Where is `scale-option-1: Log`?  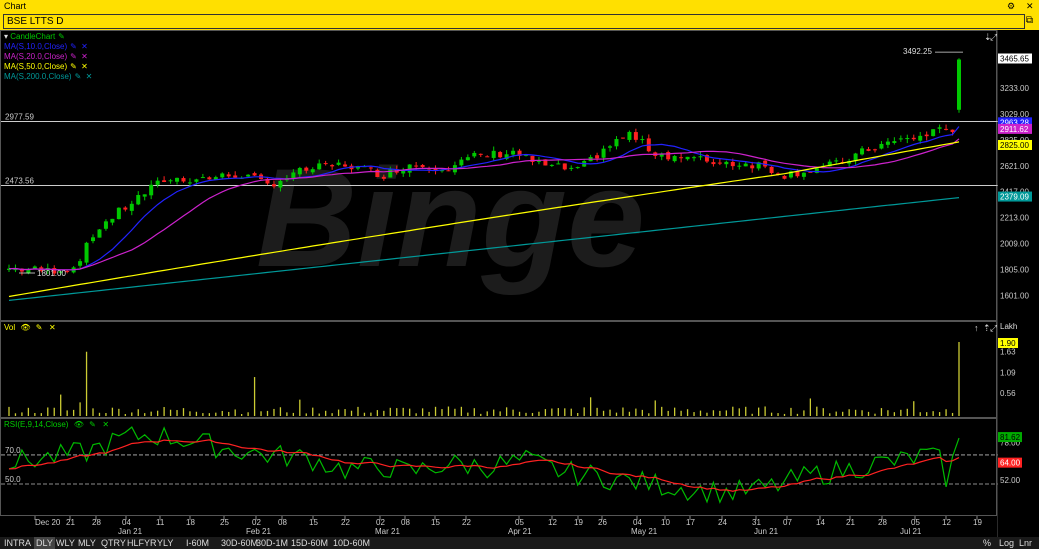 scale-option-1: Log is located at coordinates (1006, 543).